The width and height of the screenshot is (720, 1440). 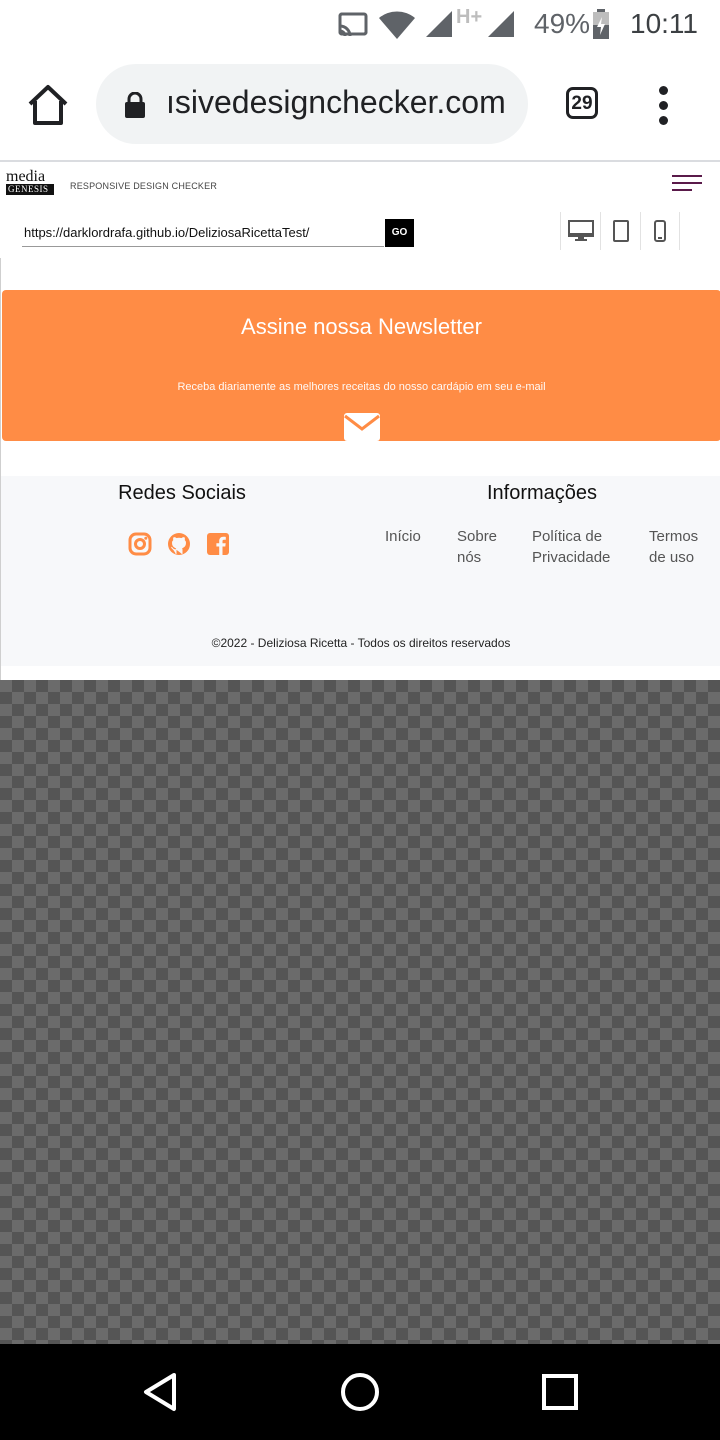 What do you see at coordinates (203, 232) in the screenshot?
I see `test-url-input` at bounding box center [203, 232].